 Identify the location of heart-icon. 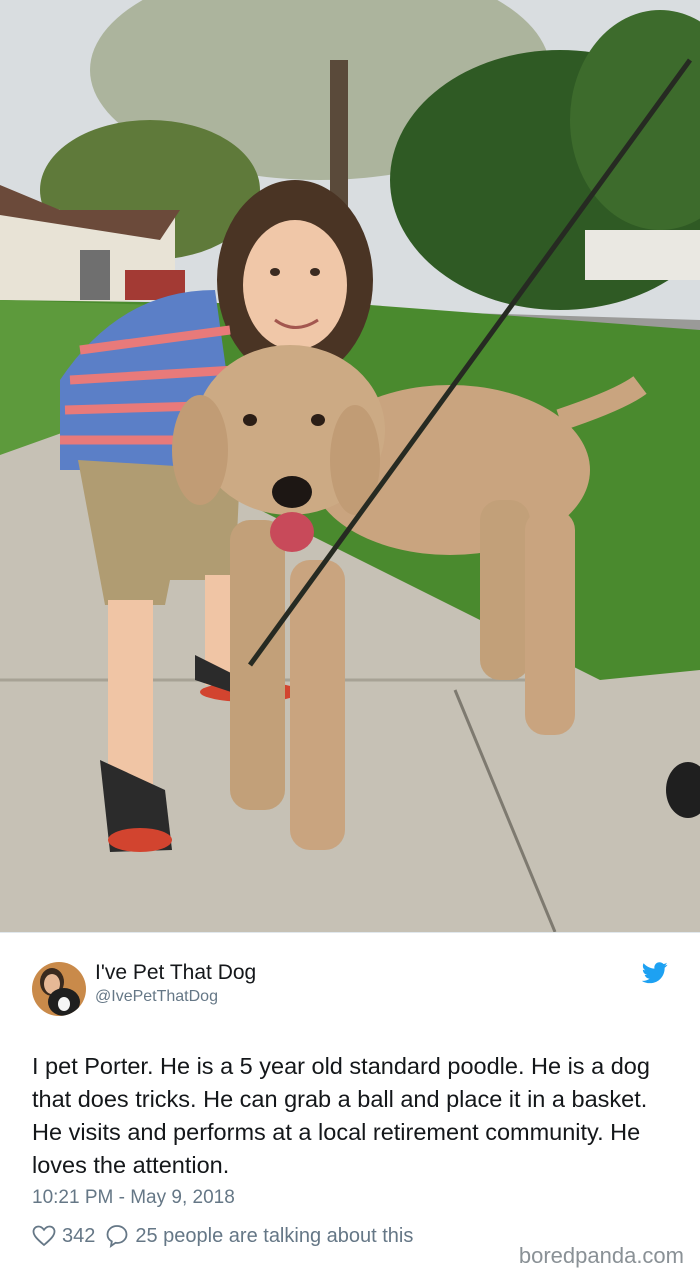
(44, 1236).